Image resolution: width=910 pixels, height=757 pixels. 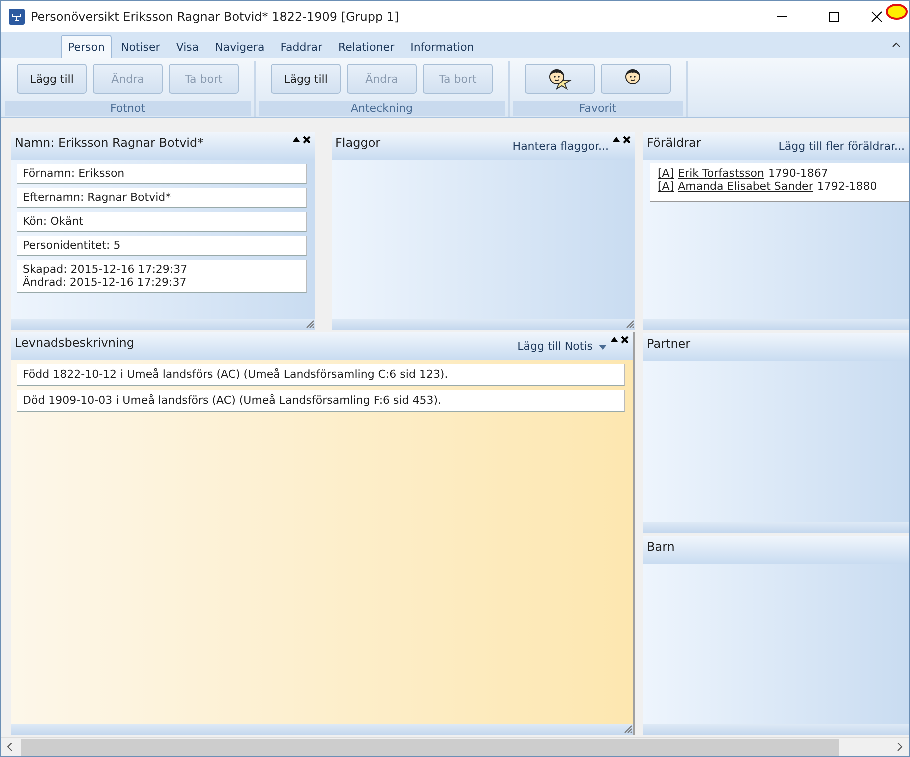 I want to click on panel-title: Partner, so click(x=669, y=344).